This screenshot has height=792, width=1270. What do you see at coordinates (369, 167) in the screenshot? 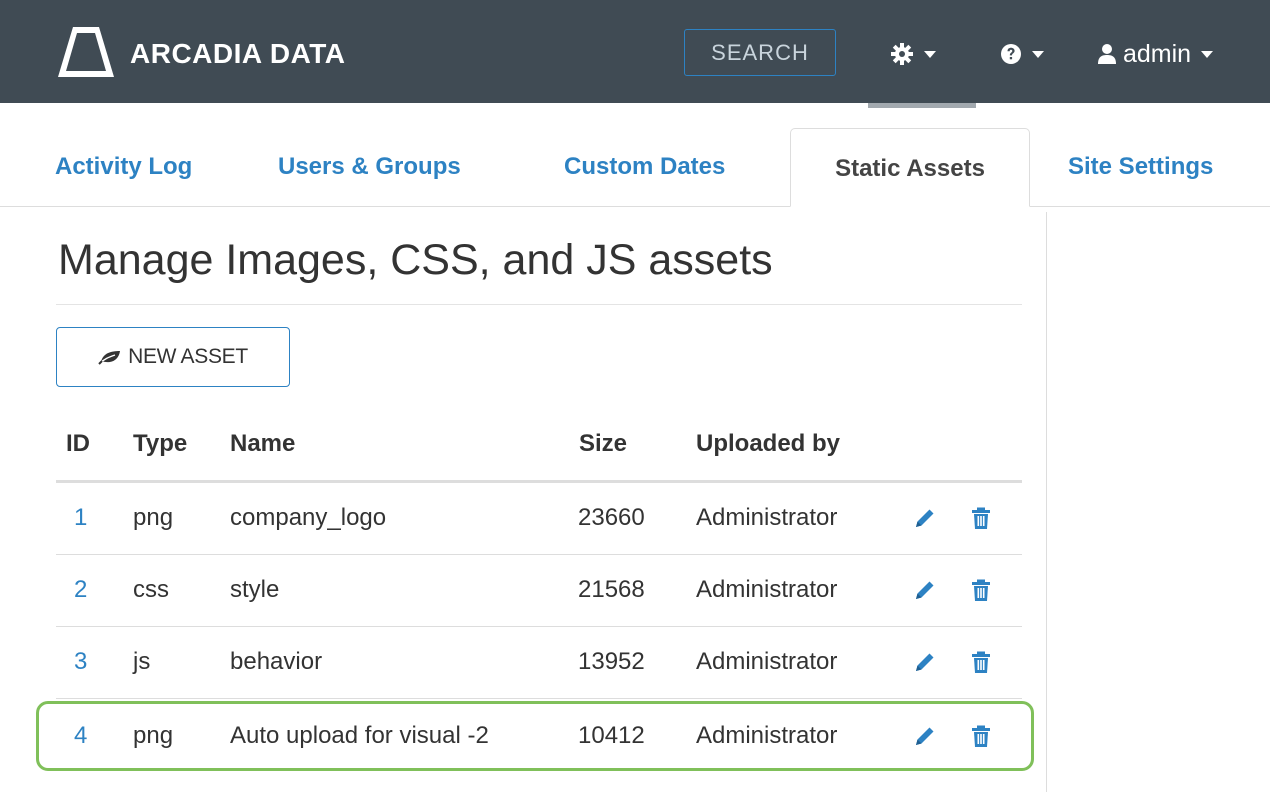
I see `tab-users-groups: Users & Groups` at bounding box center [369, 167].